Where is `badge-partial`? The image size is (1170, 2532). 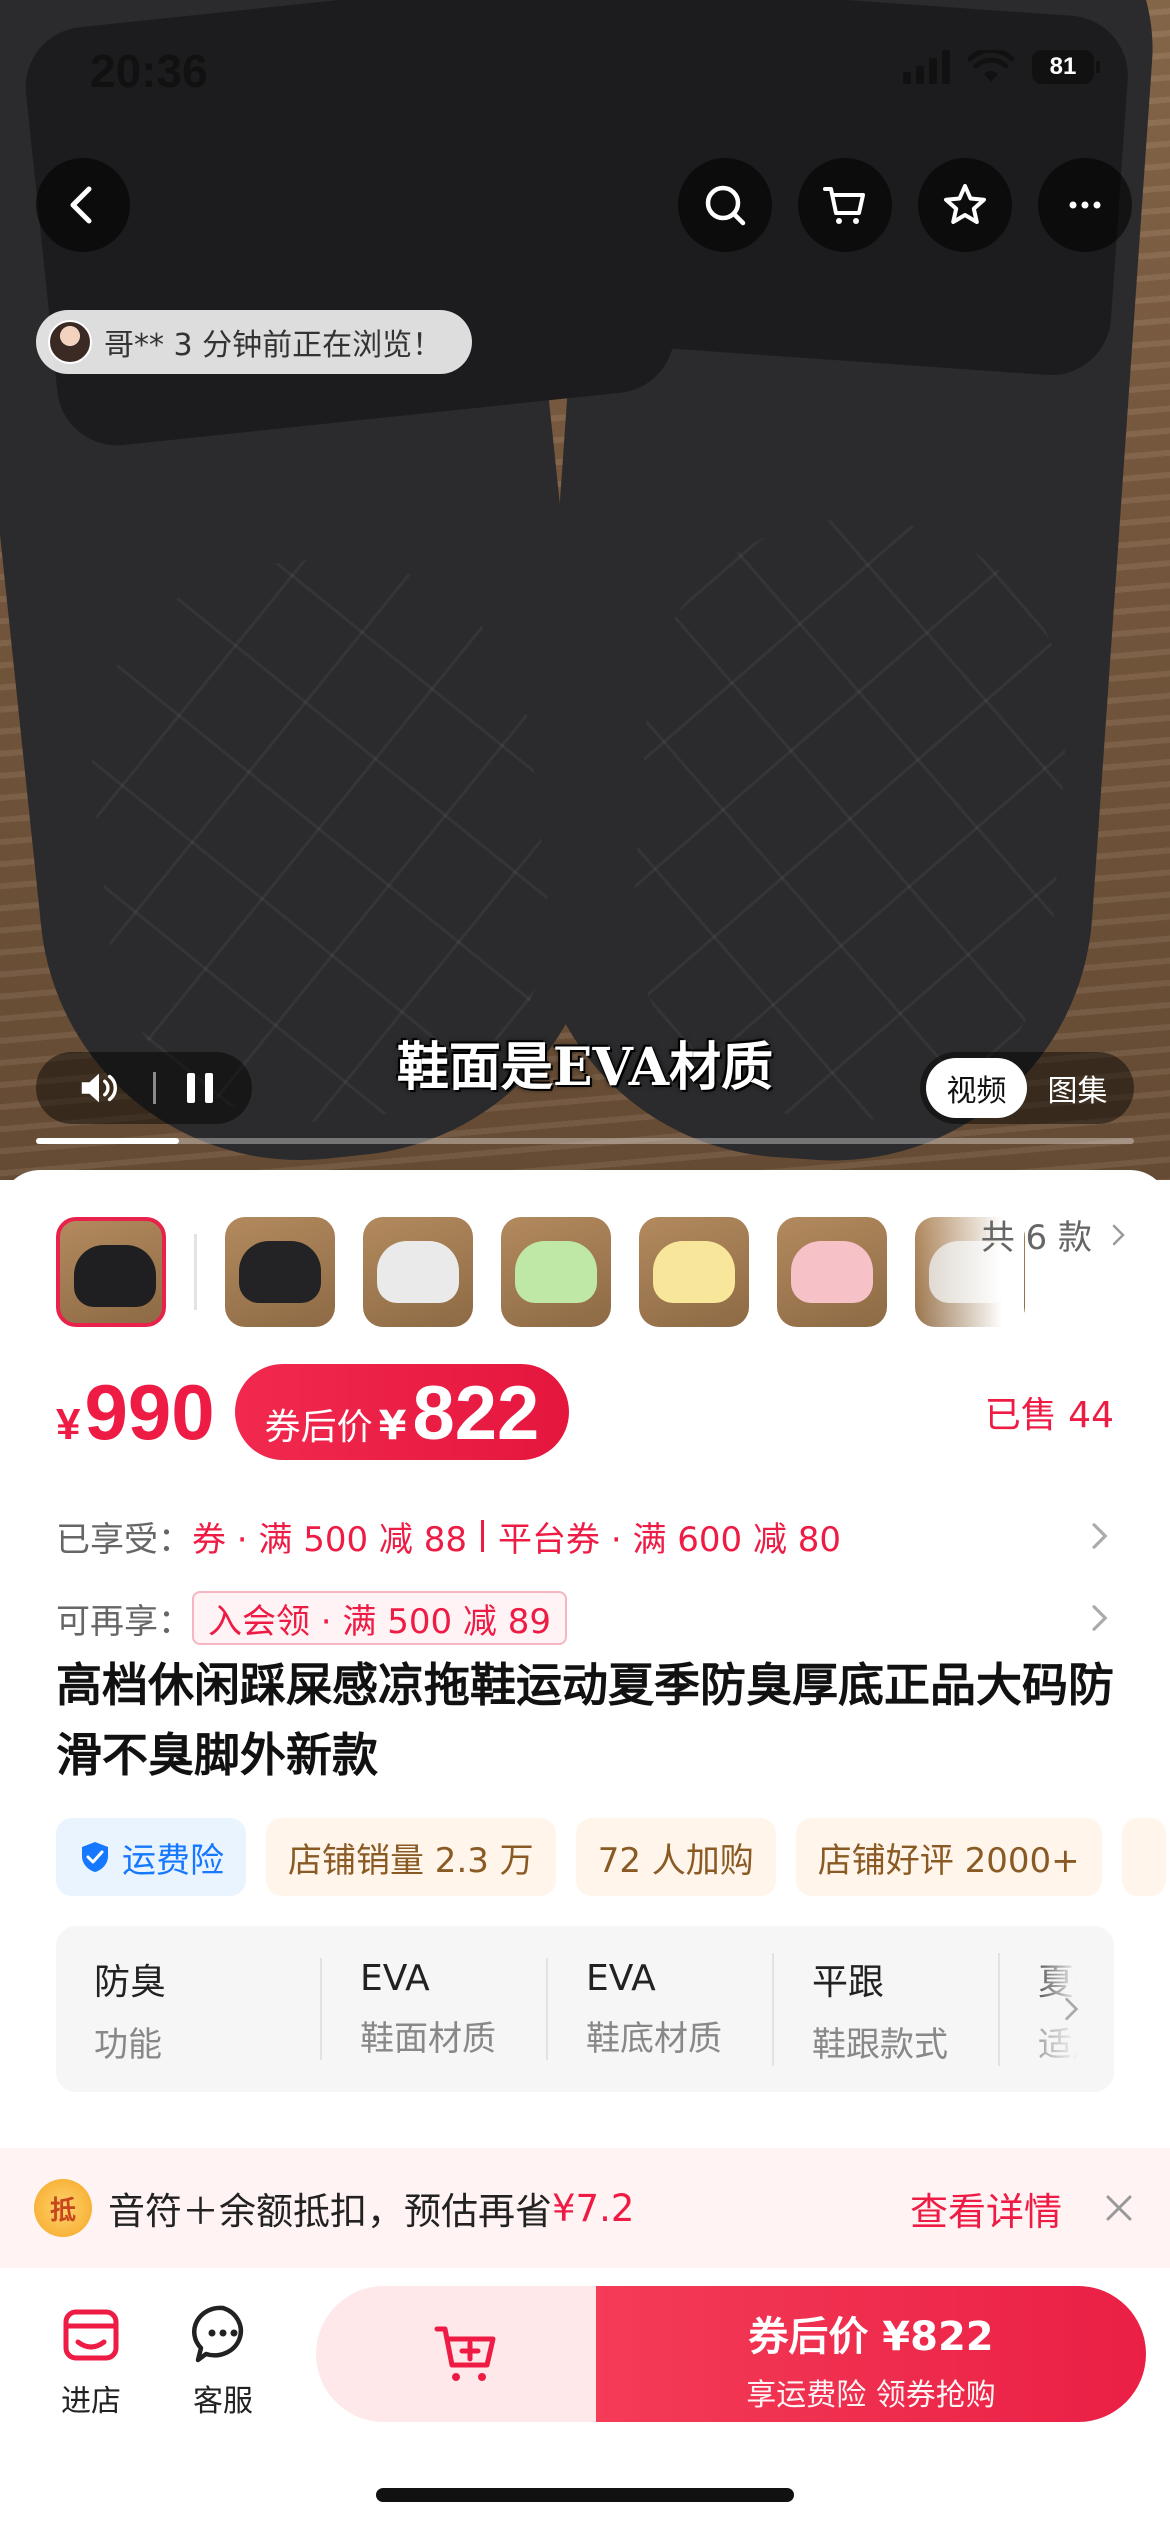 badge-partial is located at coordinates (1143, 1857).